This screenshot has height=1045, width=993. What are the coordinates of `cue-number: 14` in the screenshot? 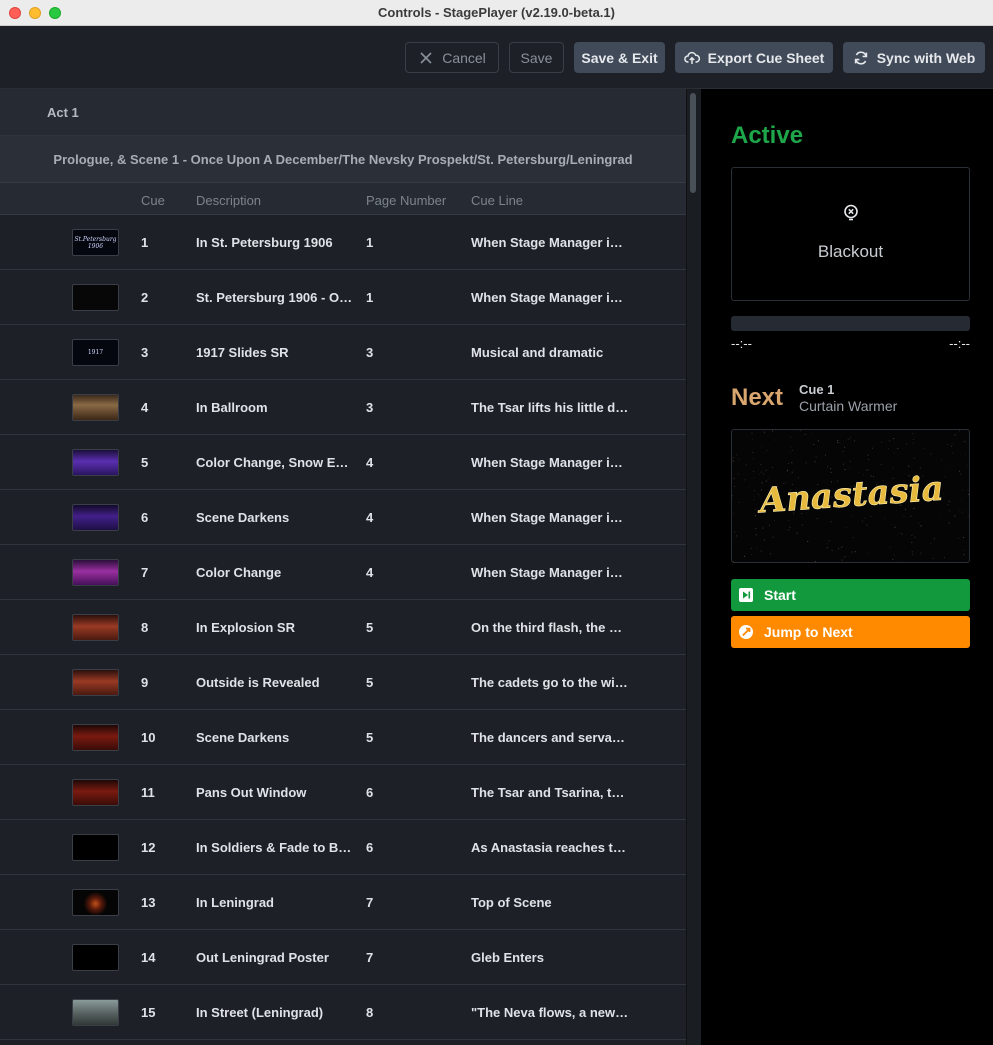 It's located at (148, 957).